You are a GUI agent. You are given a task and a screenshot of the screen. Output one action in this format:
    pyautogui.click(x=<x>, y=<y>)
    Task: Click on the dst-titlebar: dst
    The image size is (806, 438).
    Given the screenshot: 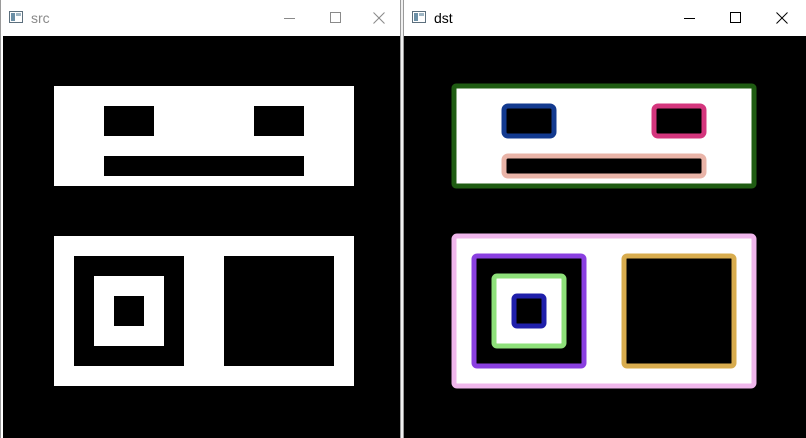 What is the action you would take?
    pyautogui.click(x=605, y=18)
    